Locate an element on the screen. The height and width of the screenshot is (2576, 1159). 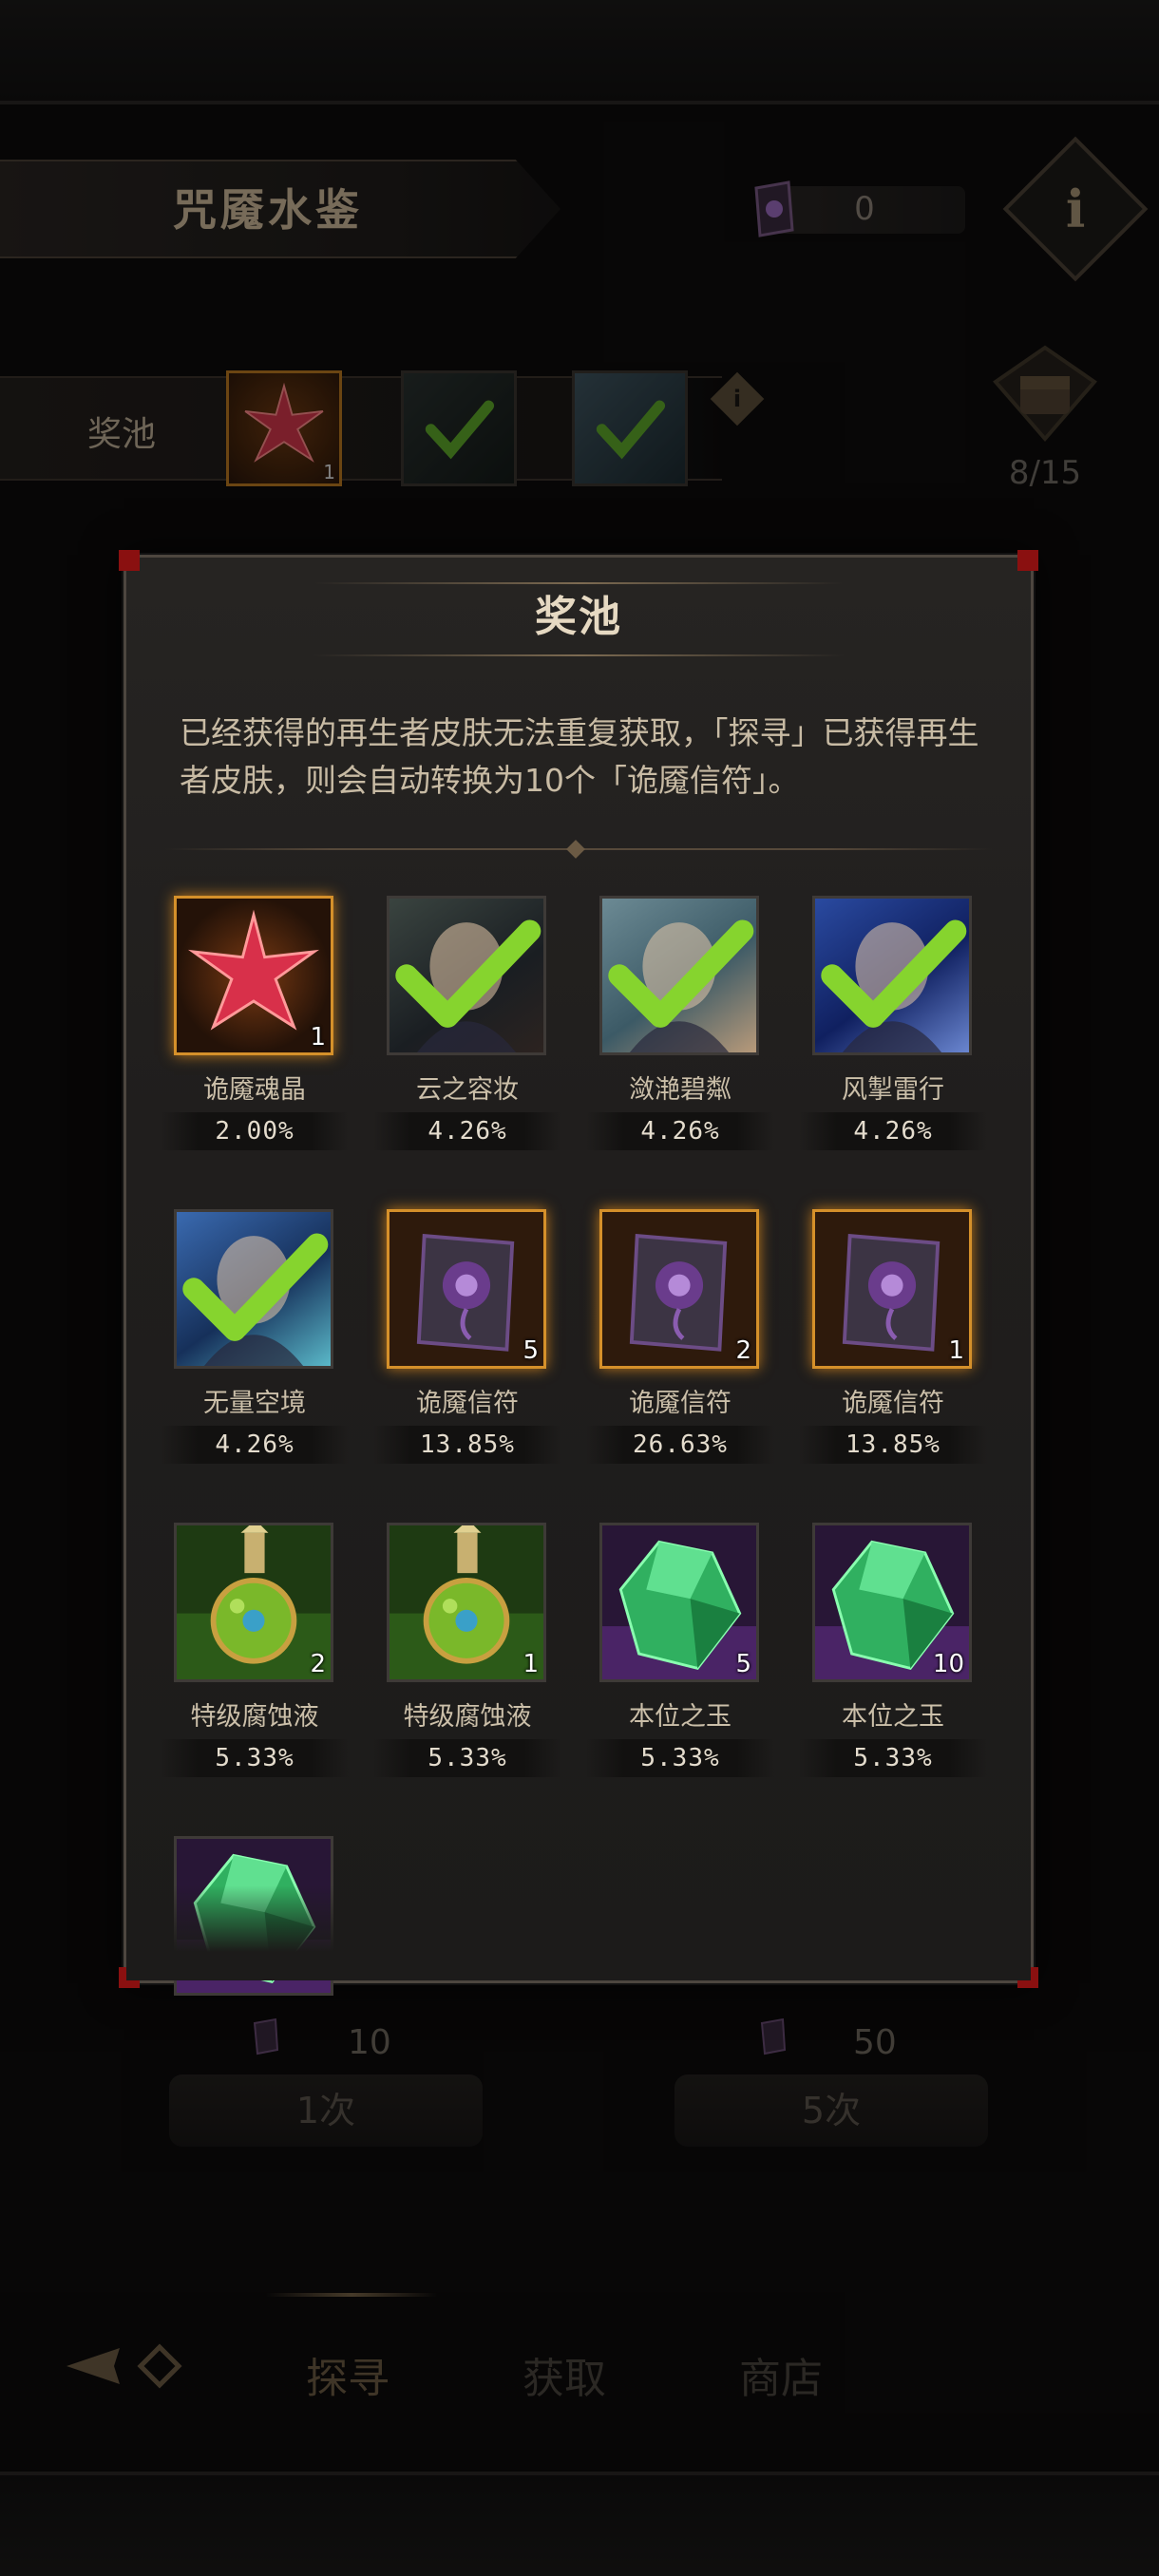
scroll-fade is located at coordinates (578, 1932).